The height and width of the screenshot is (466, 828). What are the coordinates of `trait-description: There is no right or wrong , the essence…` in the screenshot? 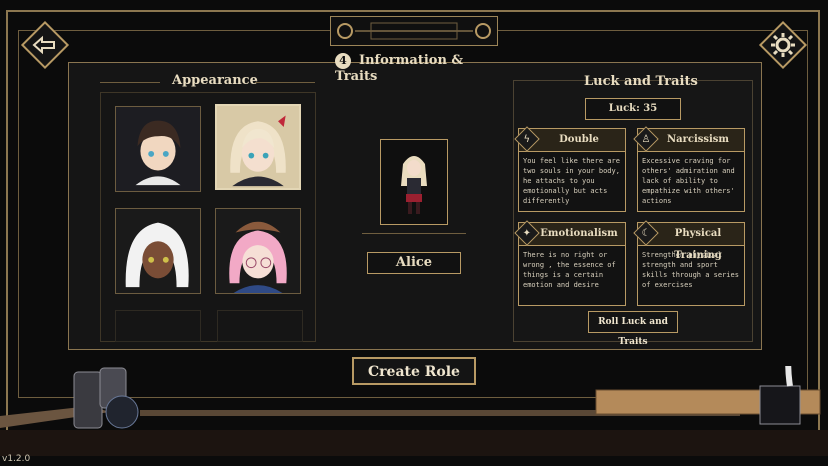 It's located at (569, 270).